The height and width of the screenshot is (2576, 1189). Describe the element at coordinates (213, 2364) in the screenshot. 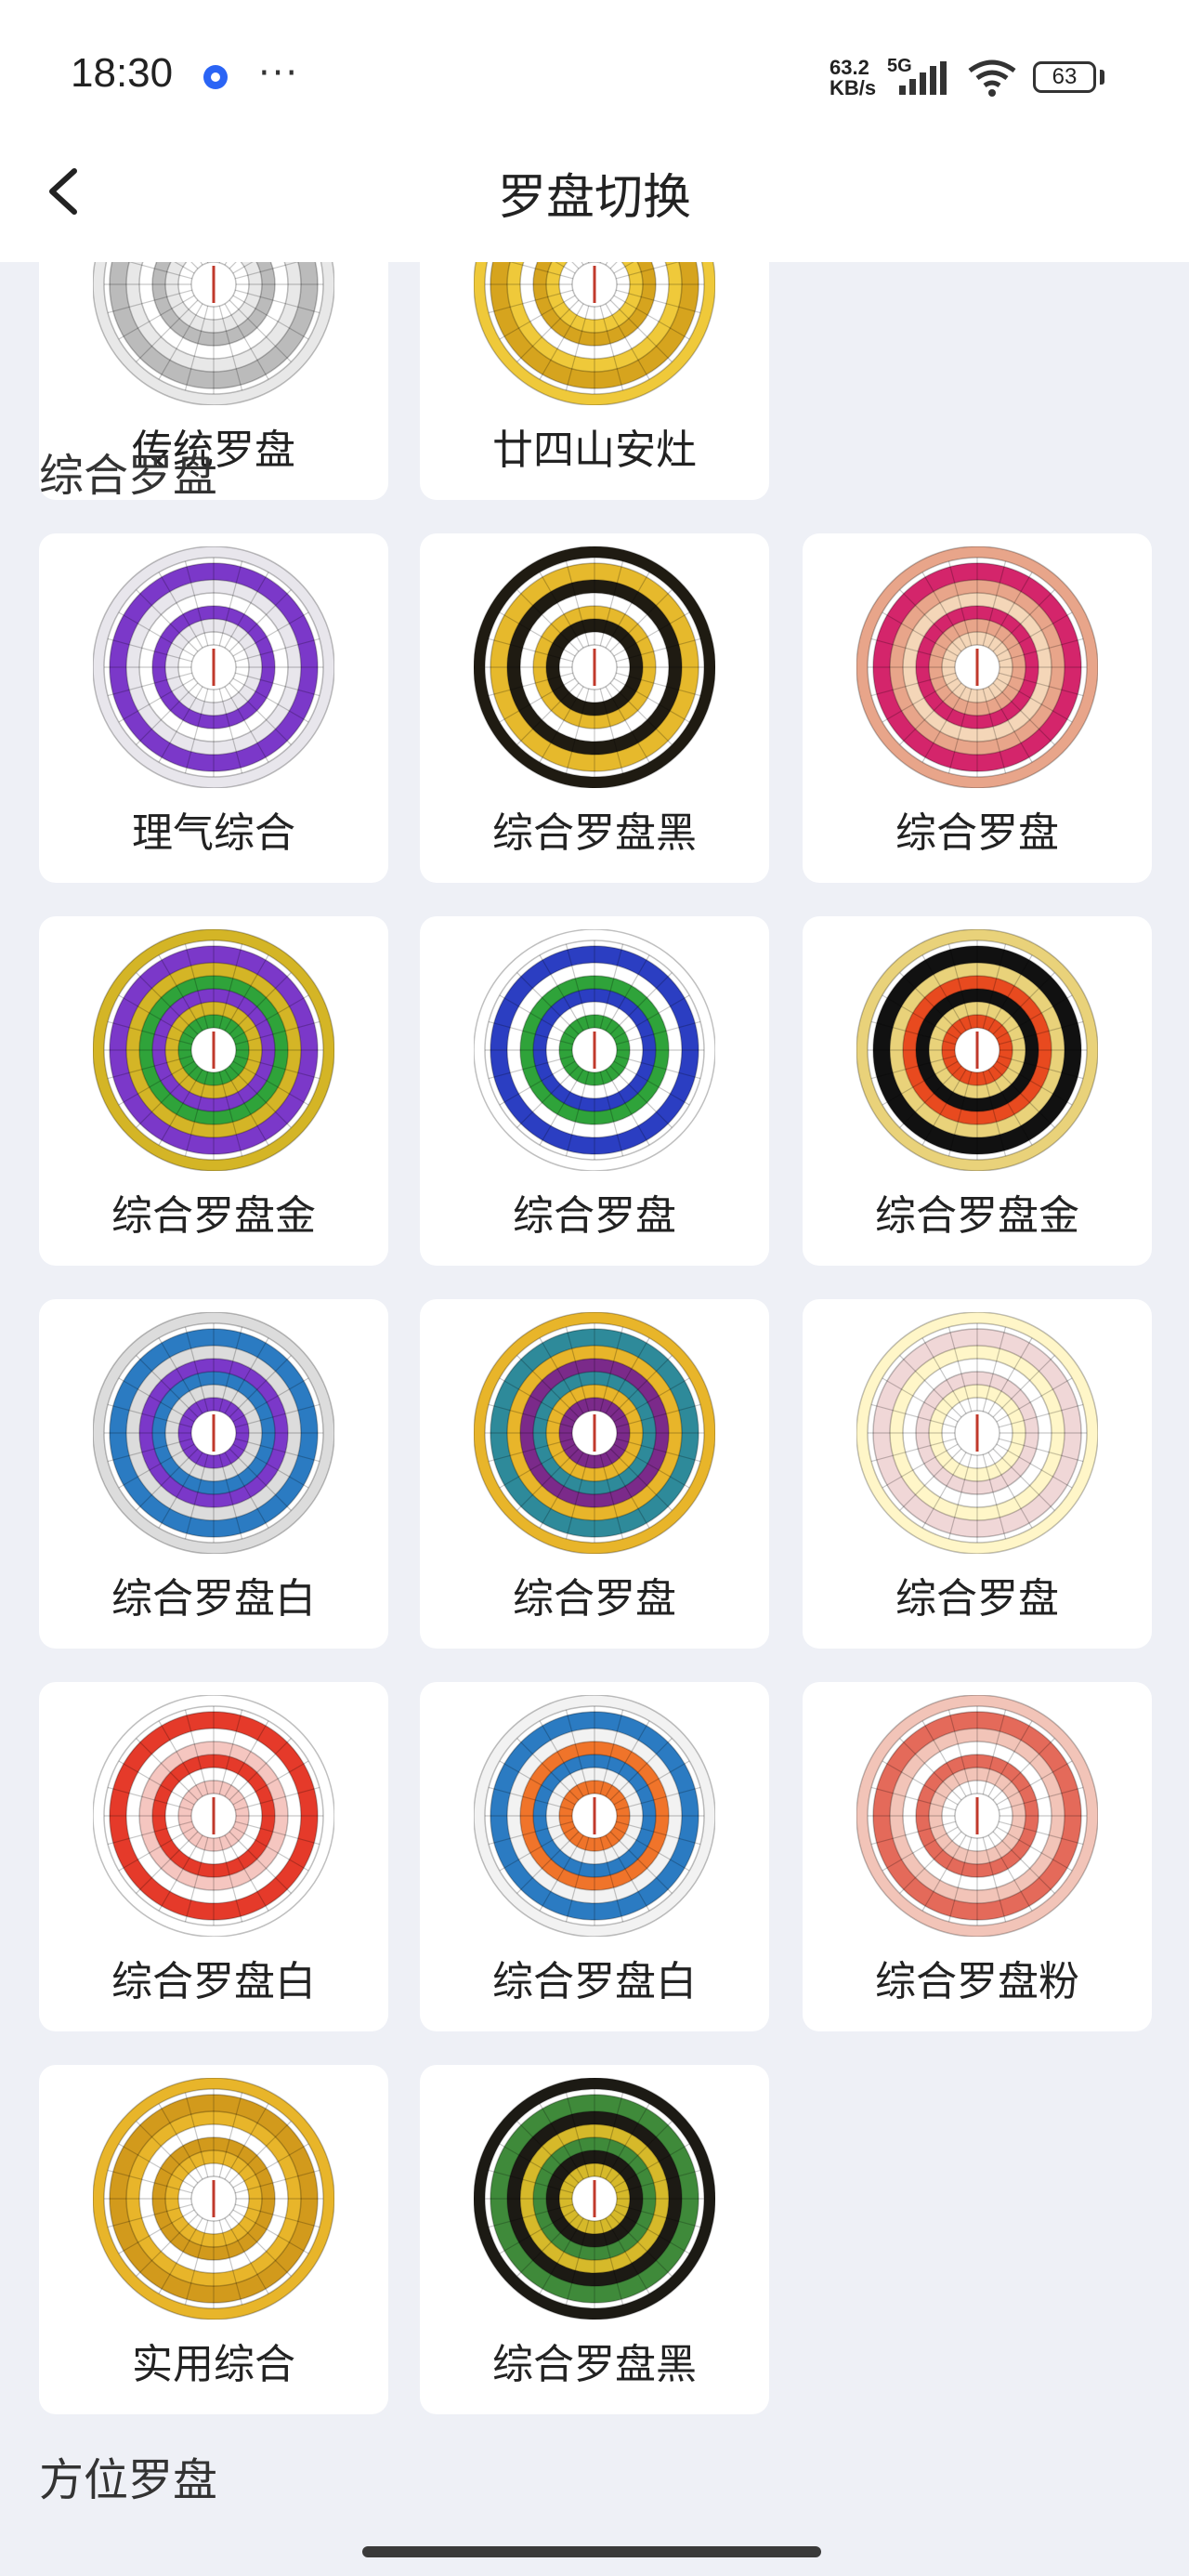

I see `compass-card-label: 实用综合` at that location.